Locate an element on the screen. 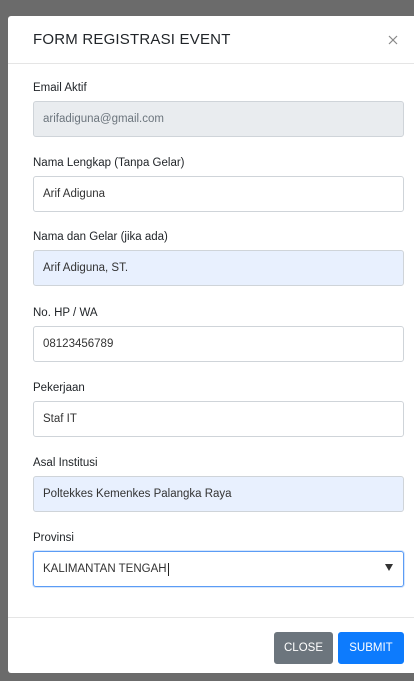 Image resolution: width=414 pixels, height=681 pixels. job-group: Pekerjaan is located at coordinates (218, 409).